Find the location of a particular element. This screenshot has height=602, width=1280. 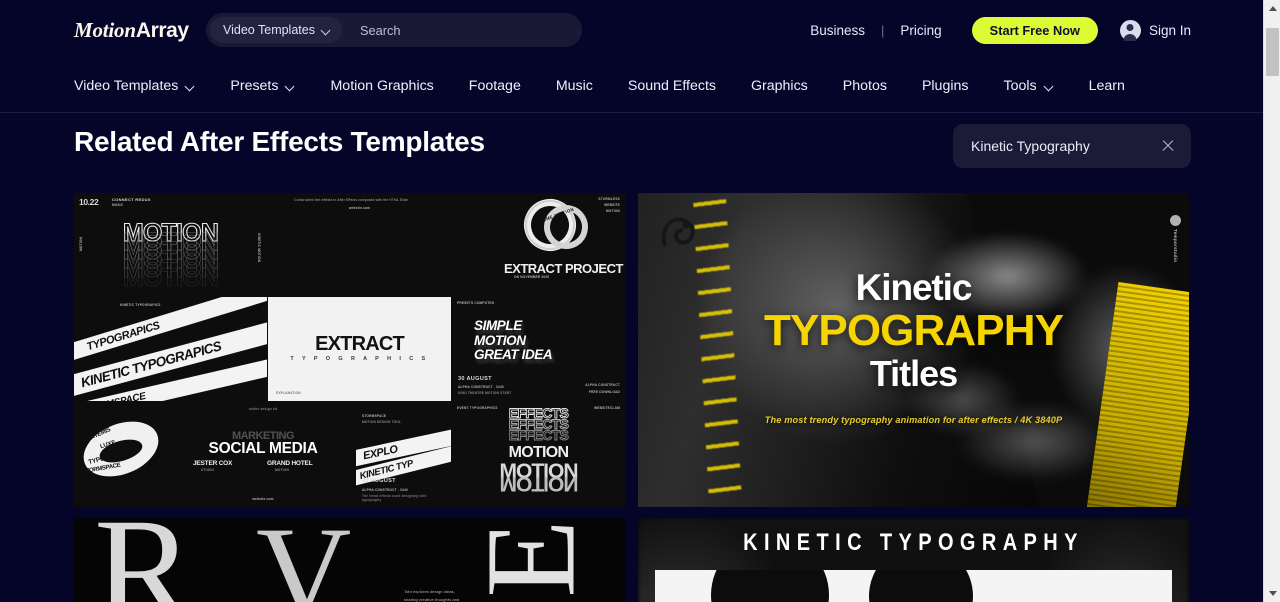

nav-label: Music is located at coordinates (574, 86).